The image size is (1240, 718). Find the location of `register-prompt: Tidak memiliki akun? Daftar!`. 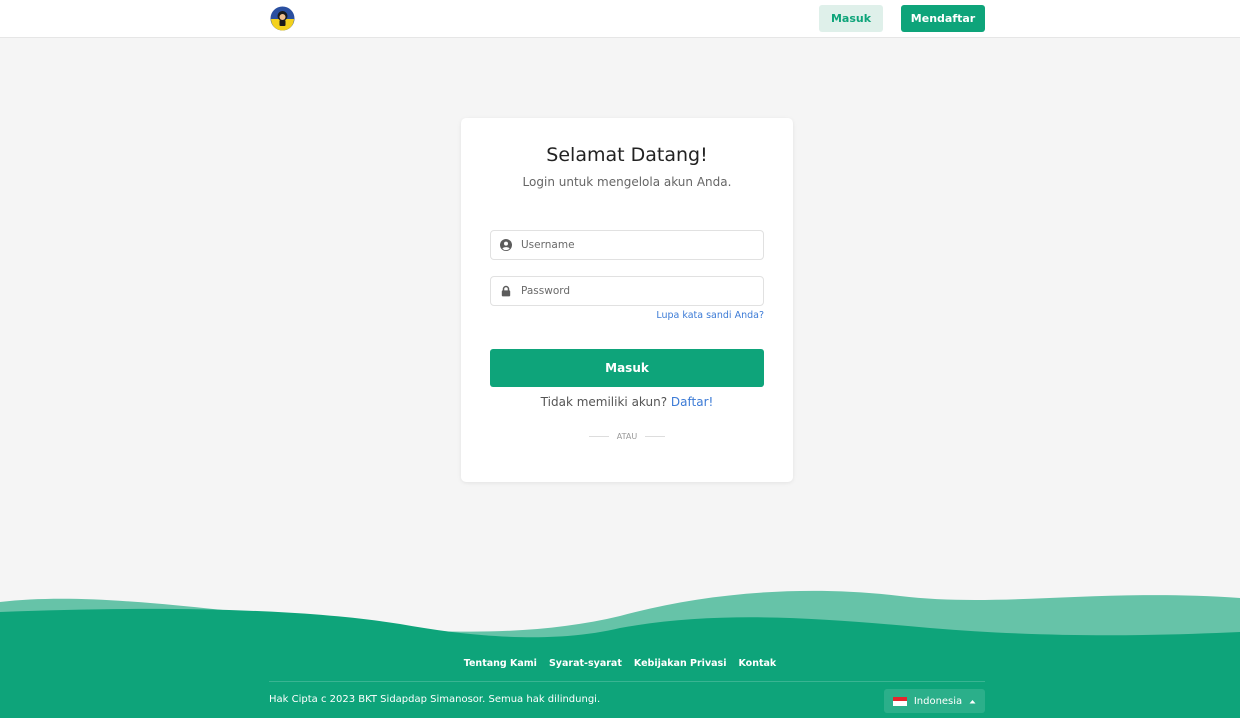

register-prompt: Tidak memiliki akun? Daftar! is located at coordinates (627, 402).